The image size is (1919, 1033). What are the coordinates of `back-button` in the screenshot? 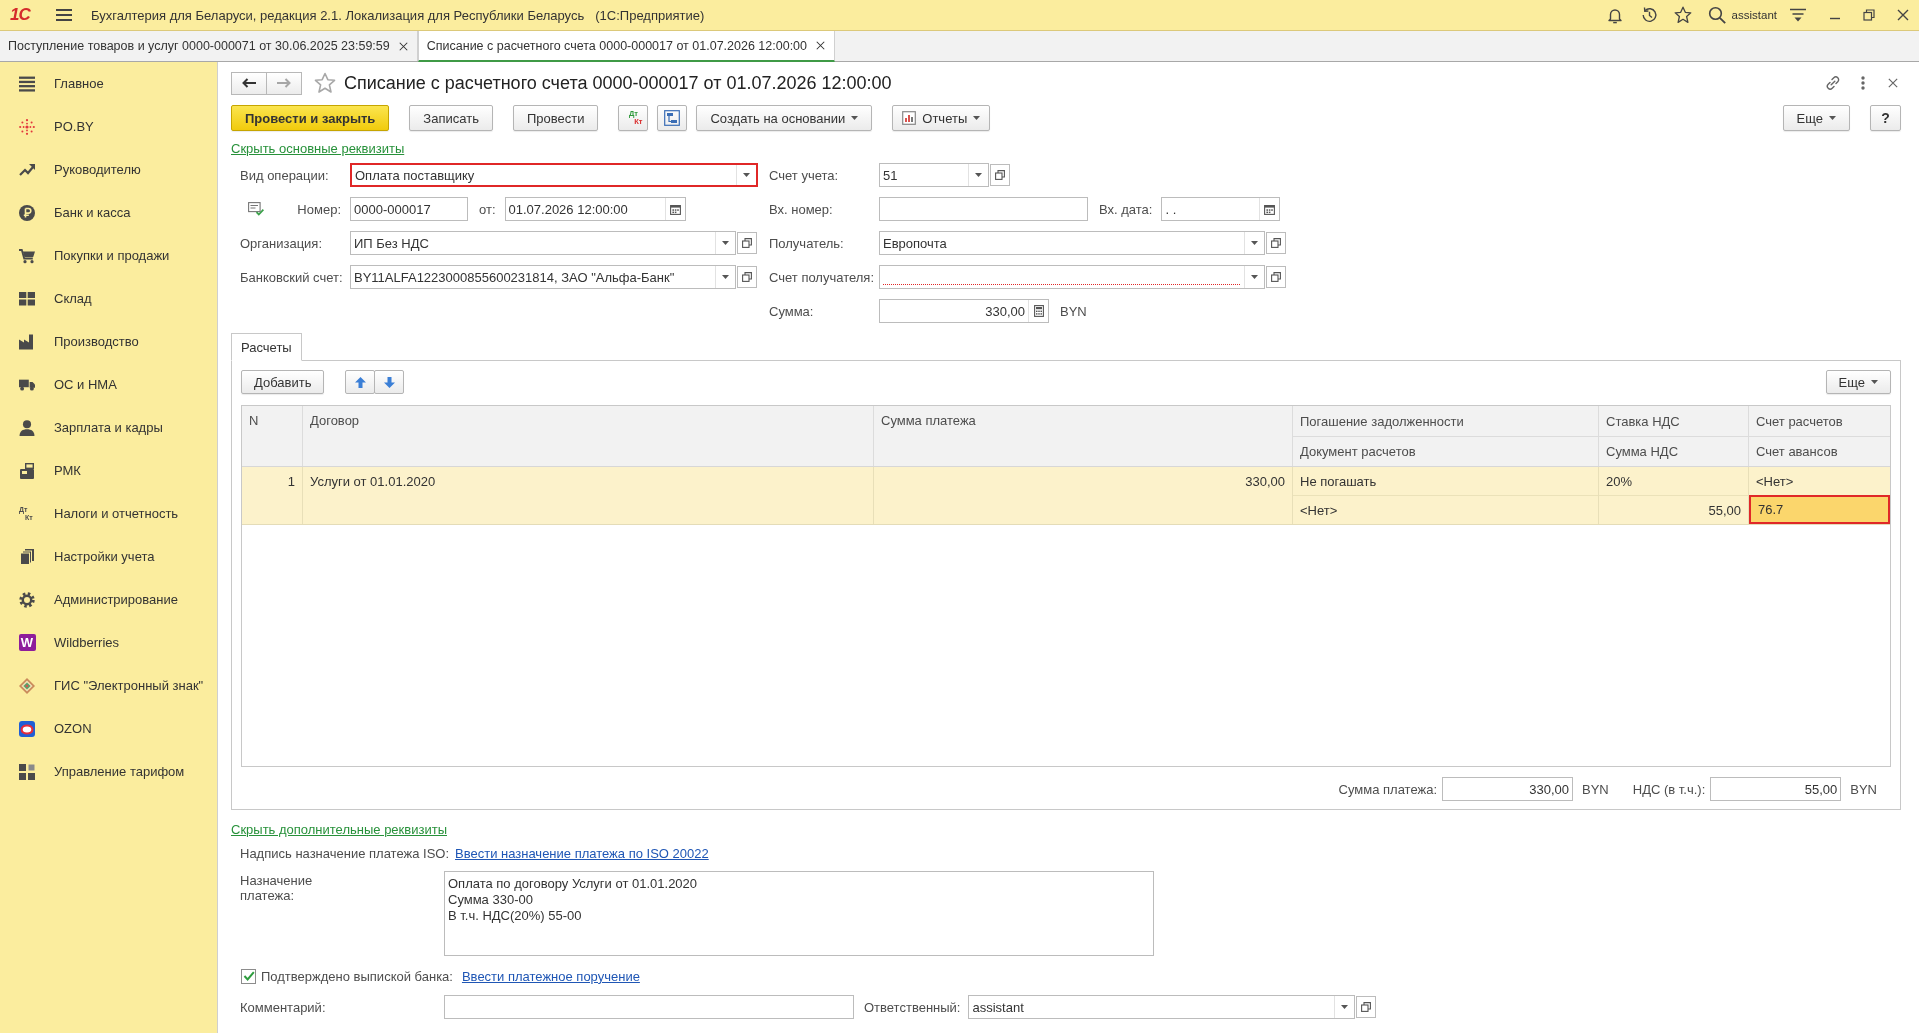 It's located at (249, 83).